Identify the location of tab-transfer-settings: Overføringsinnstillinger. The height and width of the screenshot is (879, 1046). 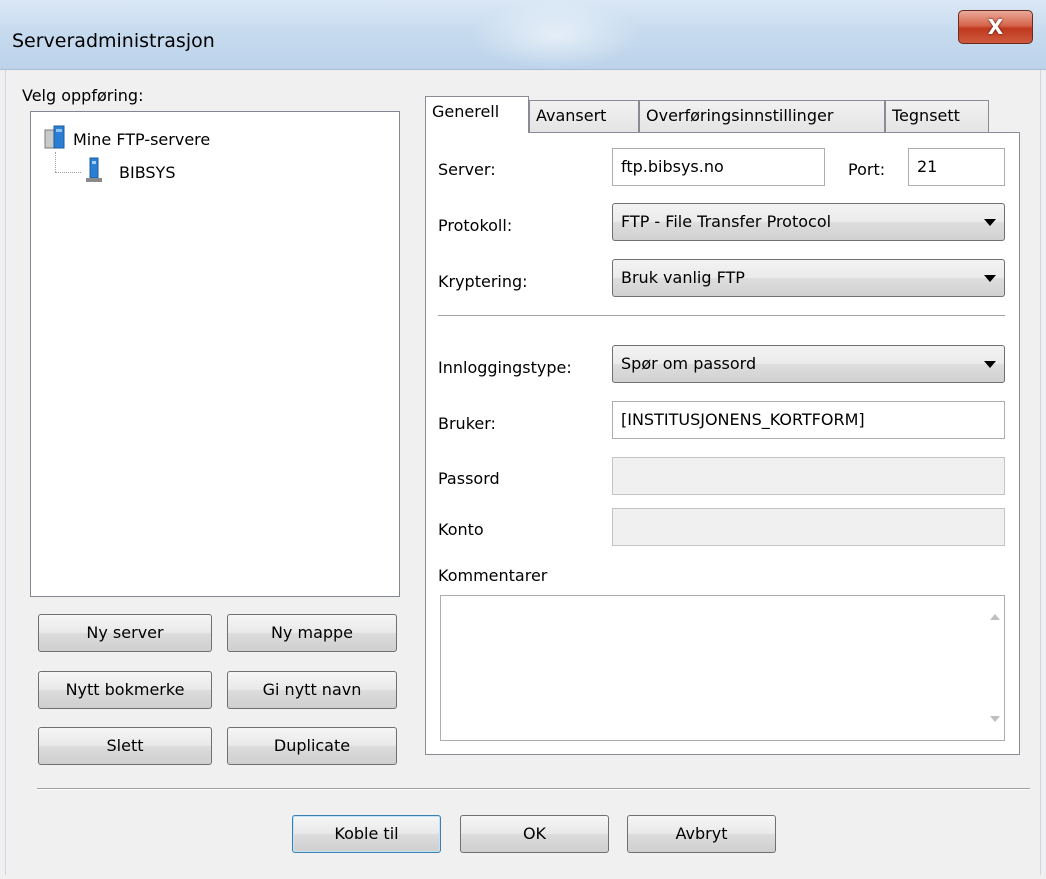
(762, 116).